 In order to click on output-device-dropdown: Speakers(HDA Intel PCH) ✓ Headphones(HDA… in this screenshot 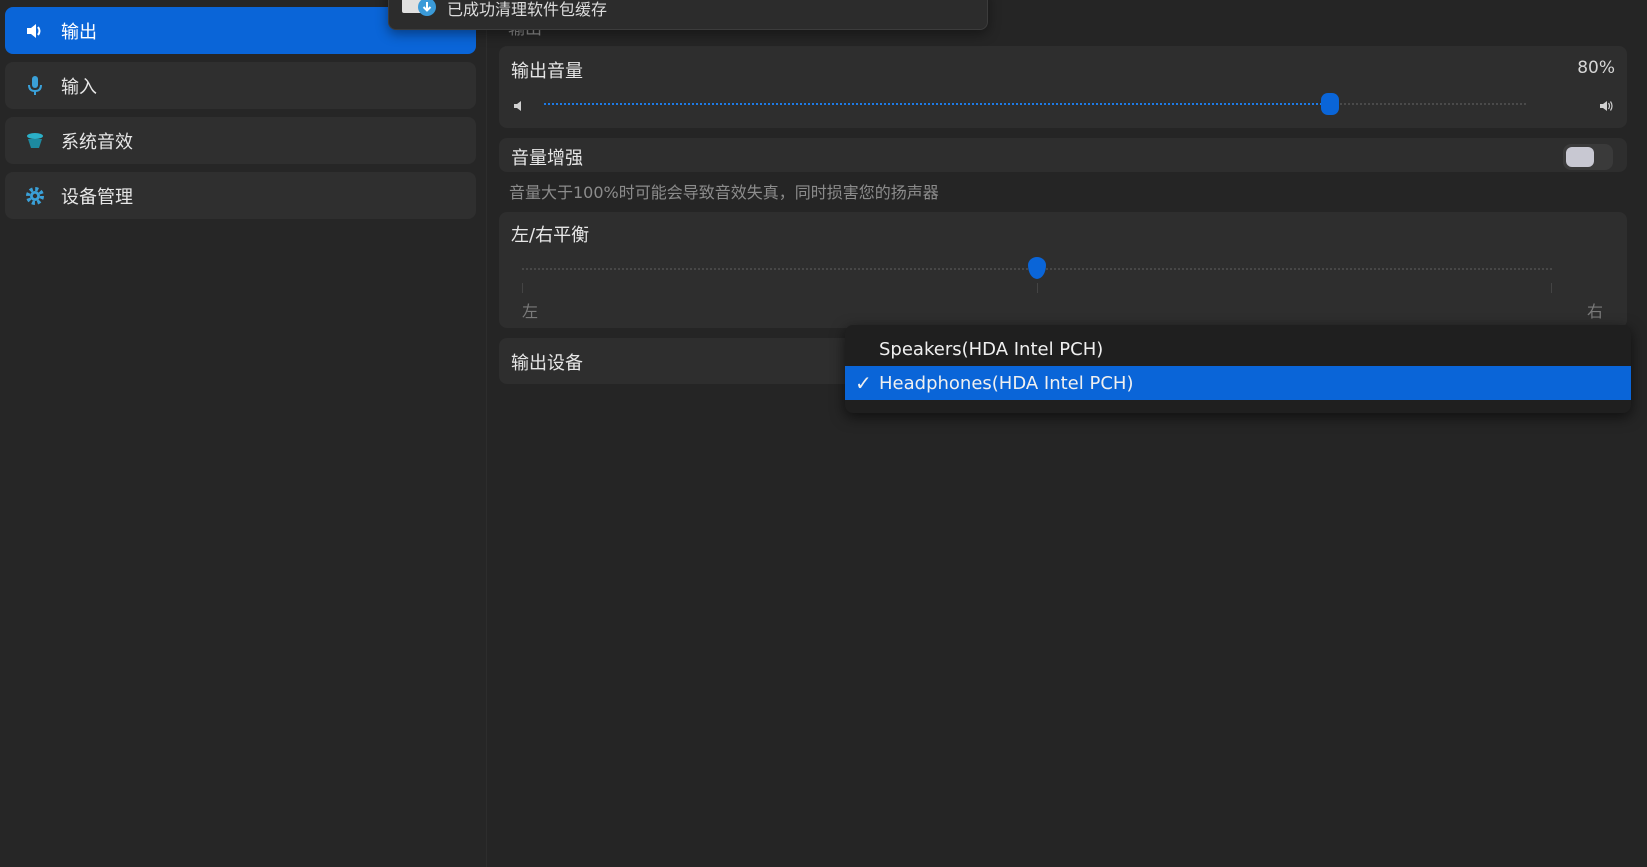, I will do `click(1238, 369)`.